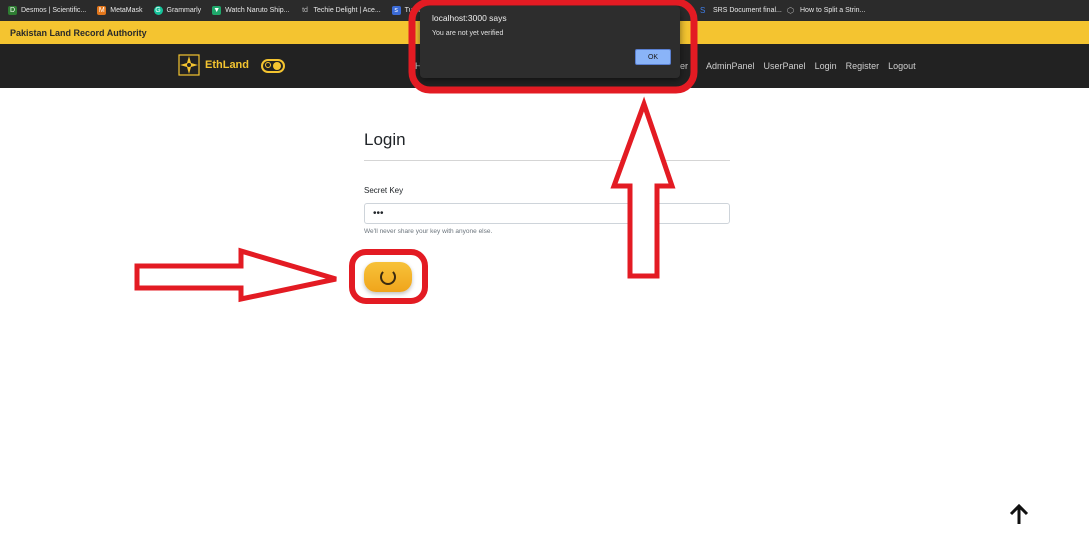 This screenshot has width=1089, height=558. What do you see at coordinates (863, 66) in the screenshot?
I see `nav-link-register: Register` at bounding box center [863, 66].